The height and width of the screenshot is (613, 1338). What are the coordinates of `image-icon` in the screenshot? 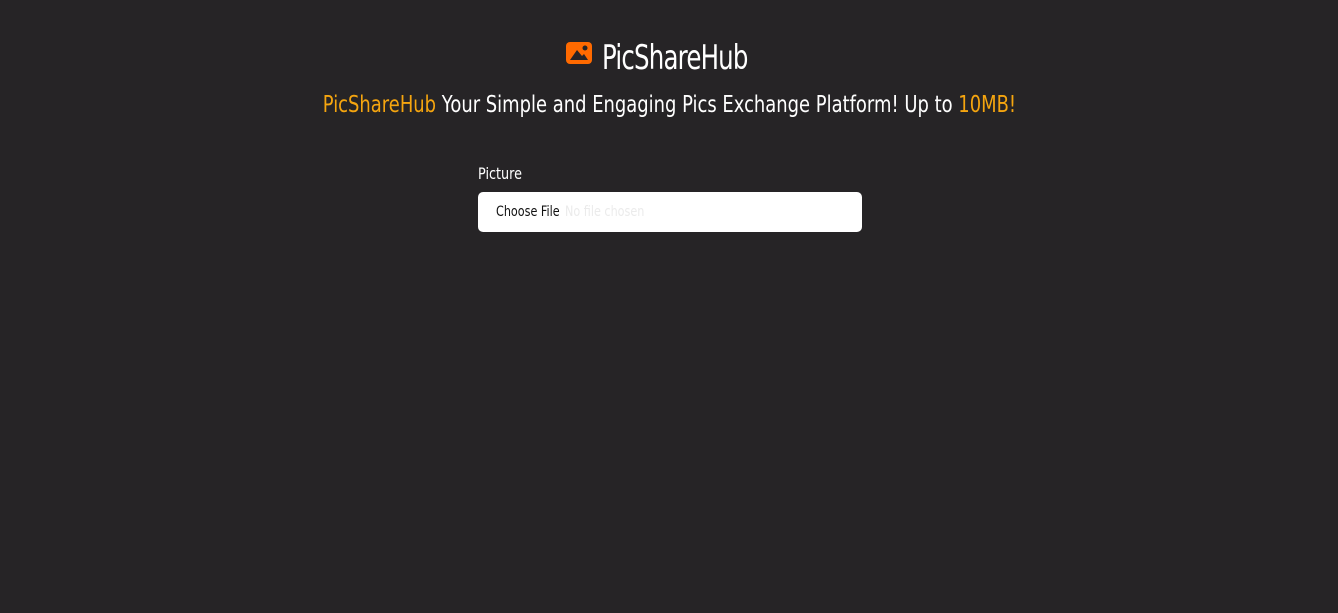 It's located at (579, 53).